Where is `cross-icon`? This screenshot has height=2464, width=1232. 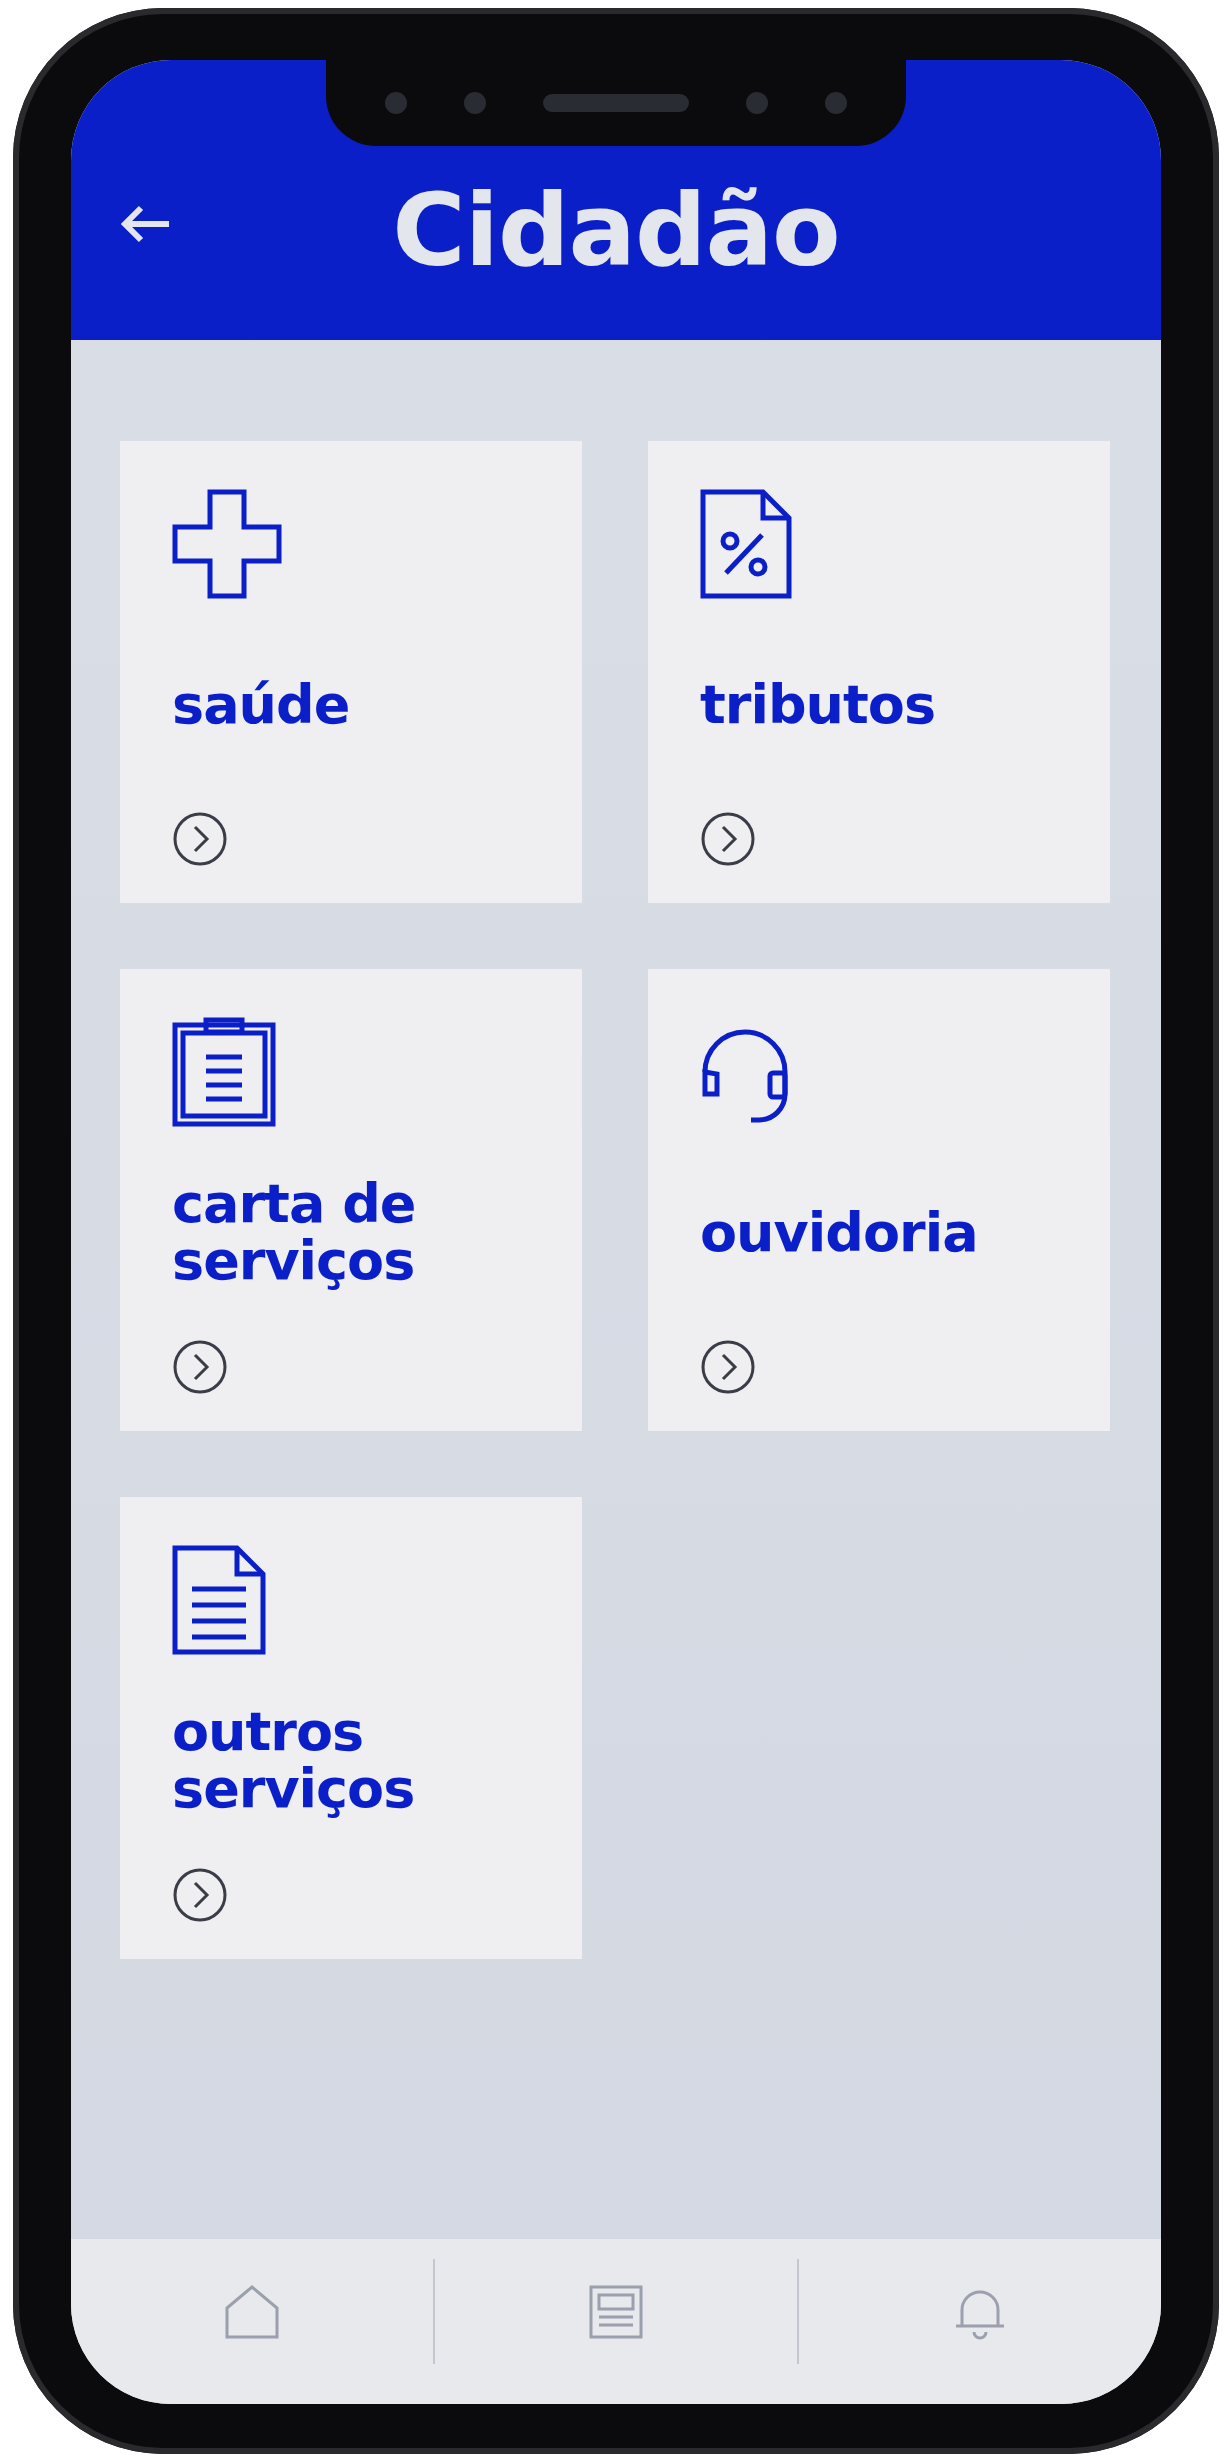
cross-icon is located at coordinates (227, 544).